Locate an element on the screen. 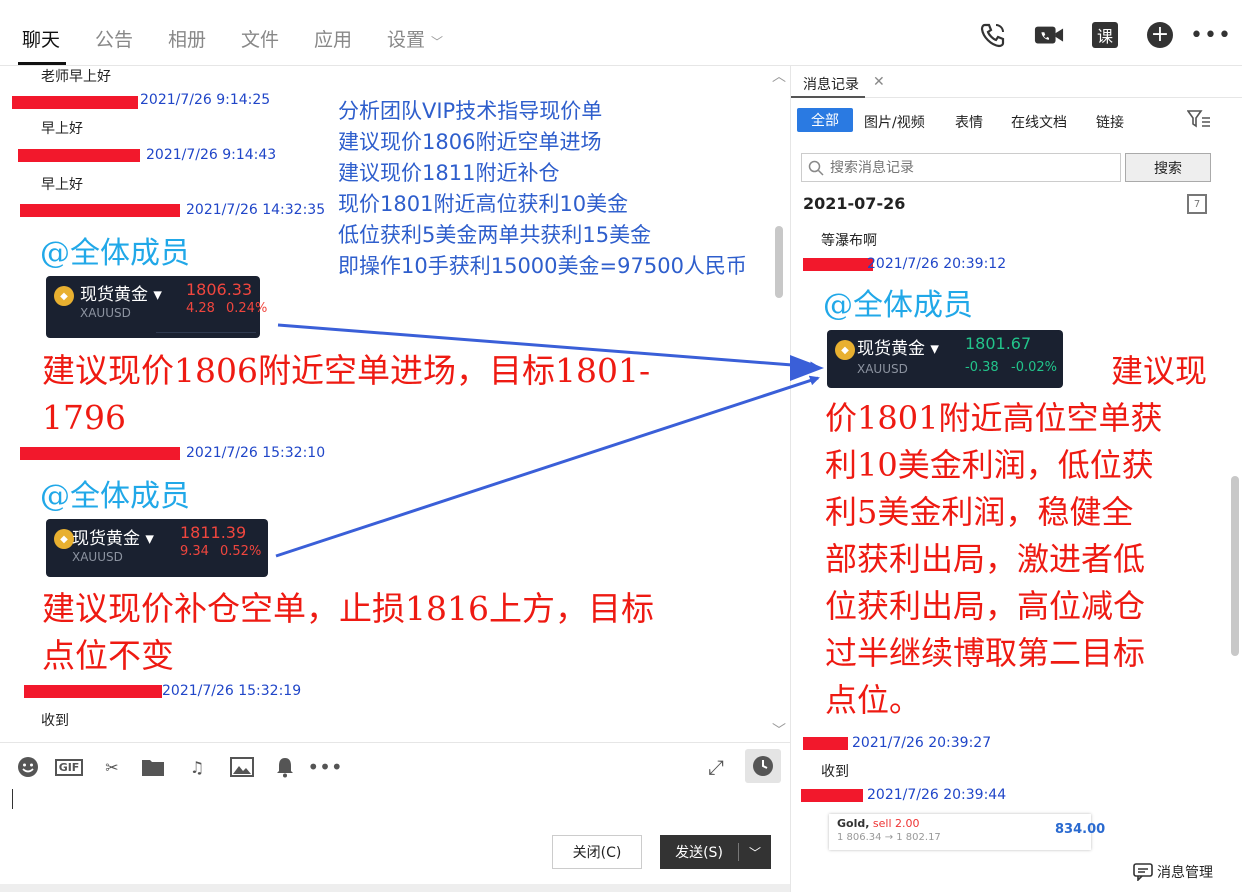 This screenshot has height=892, width=1242. message-manager-button: 消息管理 is located at coordinates (1173, 872).